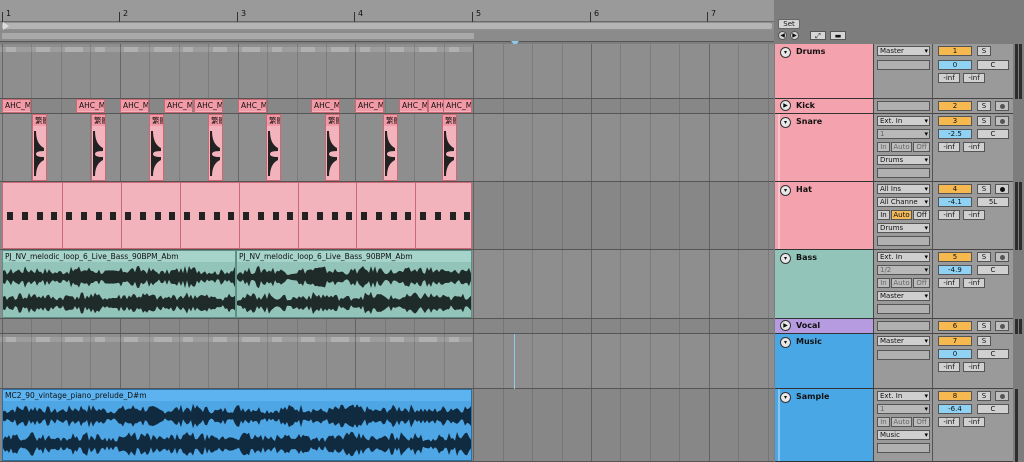 This screenshot has width=1024, height=462. Describe the element at coordinates (6, 26) in the screenshot. I see `start-marker-icon` at that location.